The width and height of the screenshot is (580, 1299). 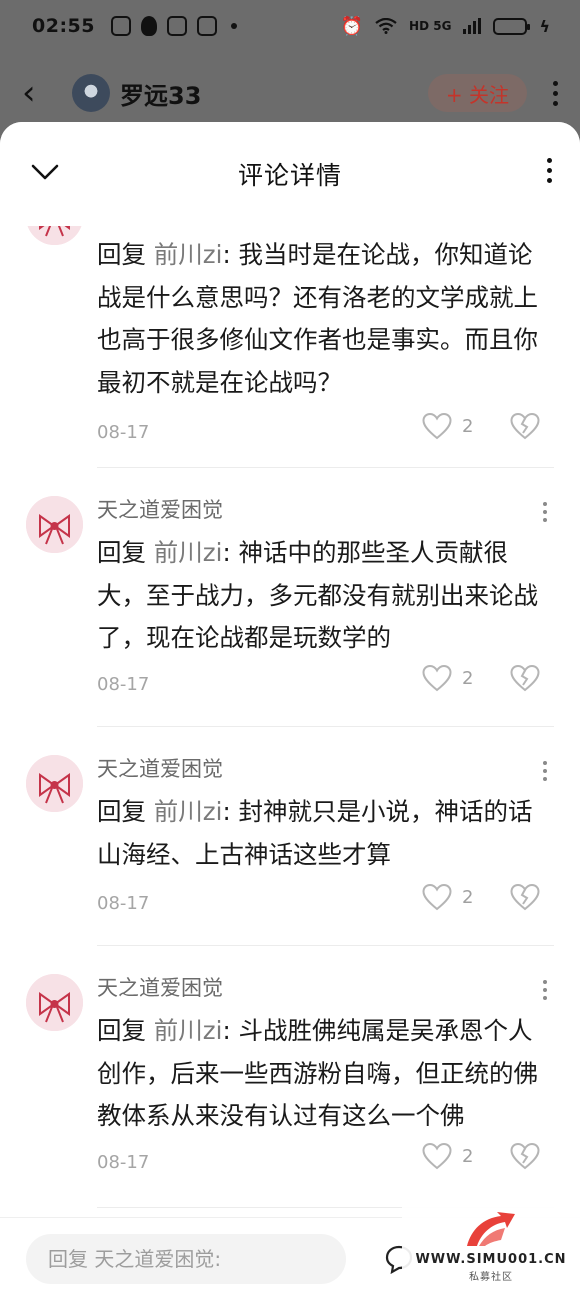 What do you see at coordinates (63, 26) in the screenshot?
I see `status-time: 02:55` at bounding box center [63, 26].